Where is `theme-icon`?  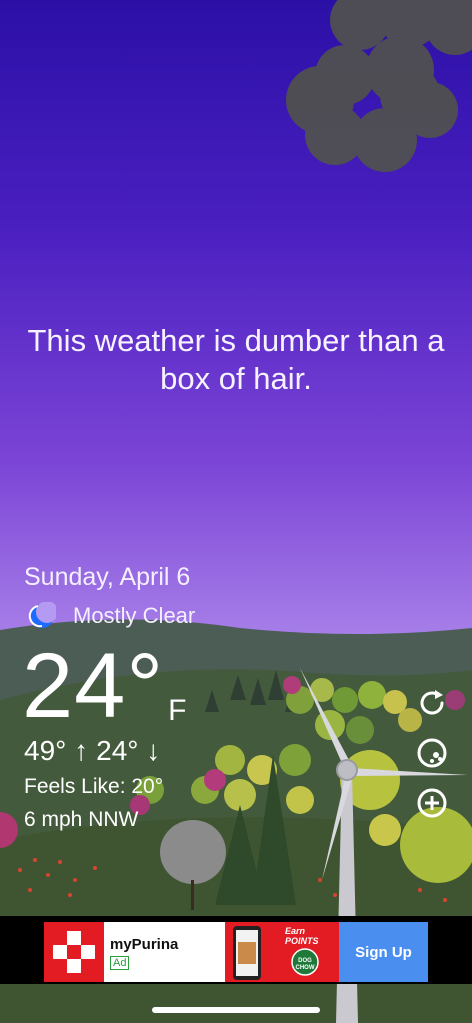 theme-icon is located at coordinates (432, 753).